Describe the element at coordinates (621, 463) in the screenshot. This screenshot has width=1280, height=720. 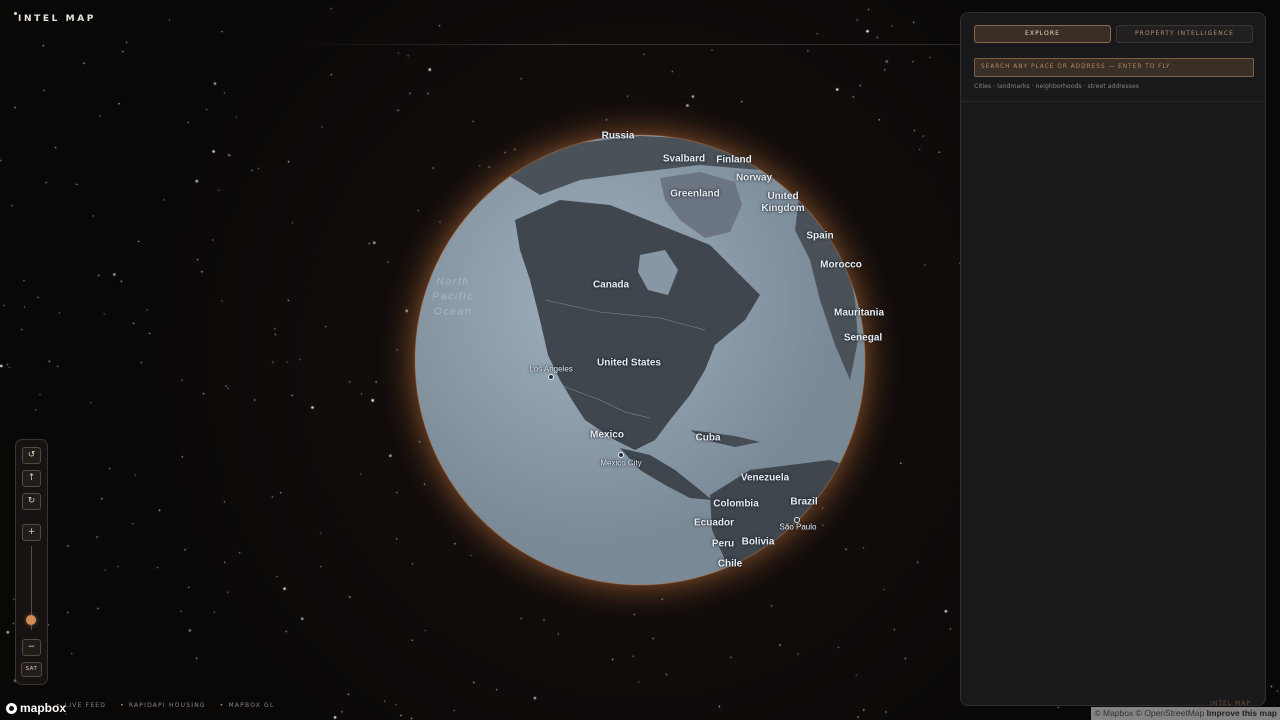
I see `label-mexico-city: Mexico City` at that location.